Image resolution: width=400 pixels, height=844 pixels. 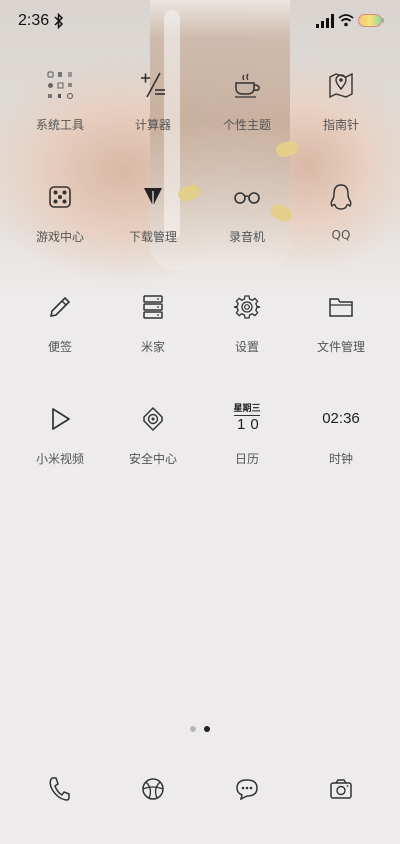 I want to click on app-label: 设置, so click(x=246, y=347).